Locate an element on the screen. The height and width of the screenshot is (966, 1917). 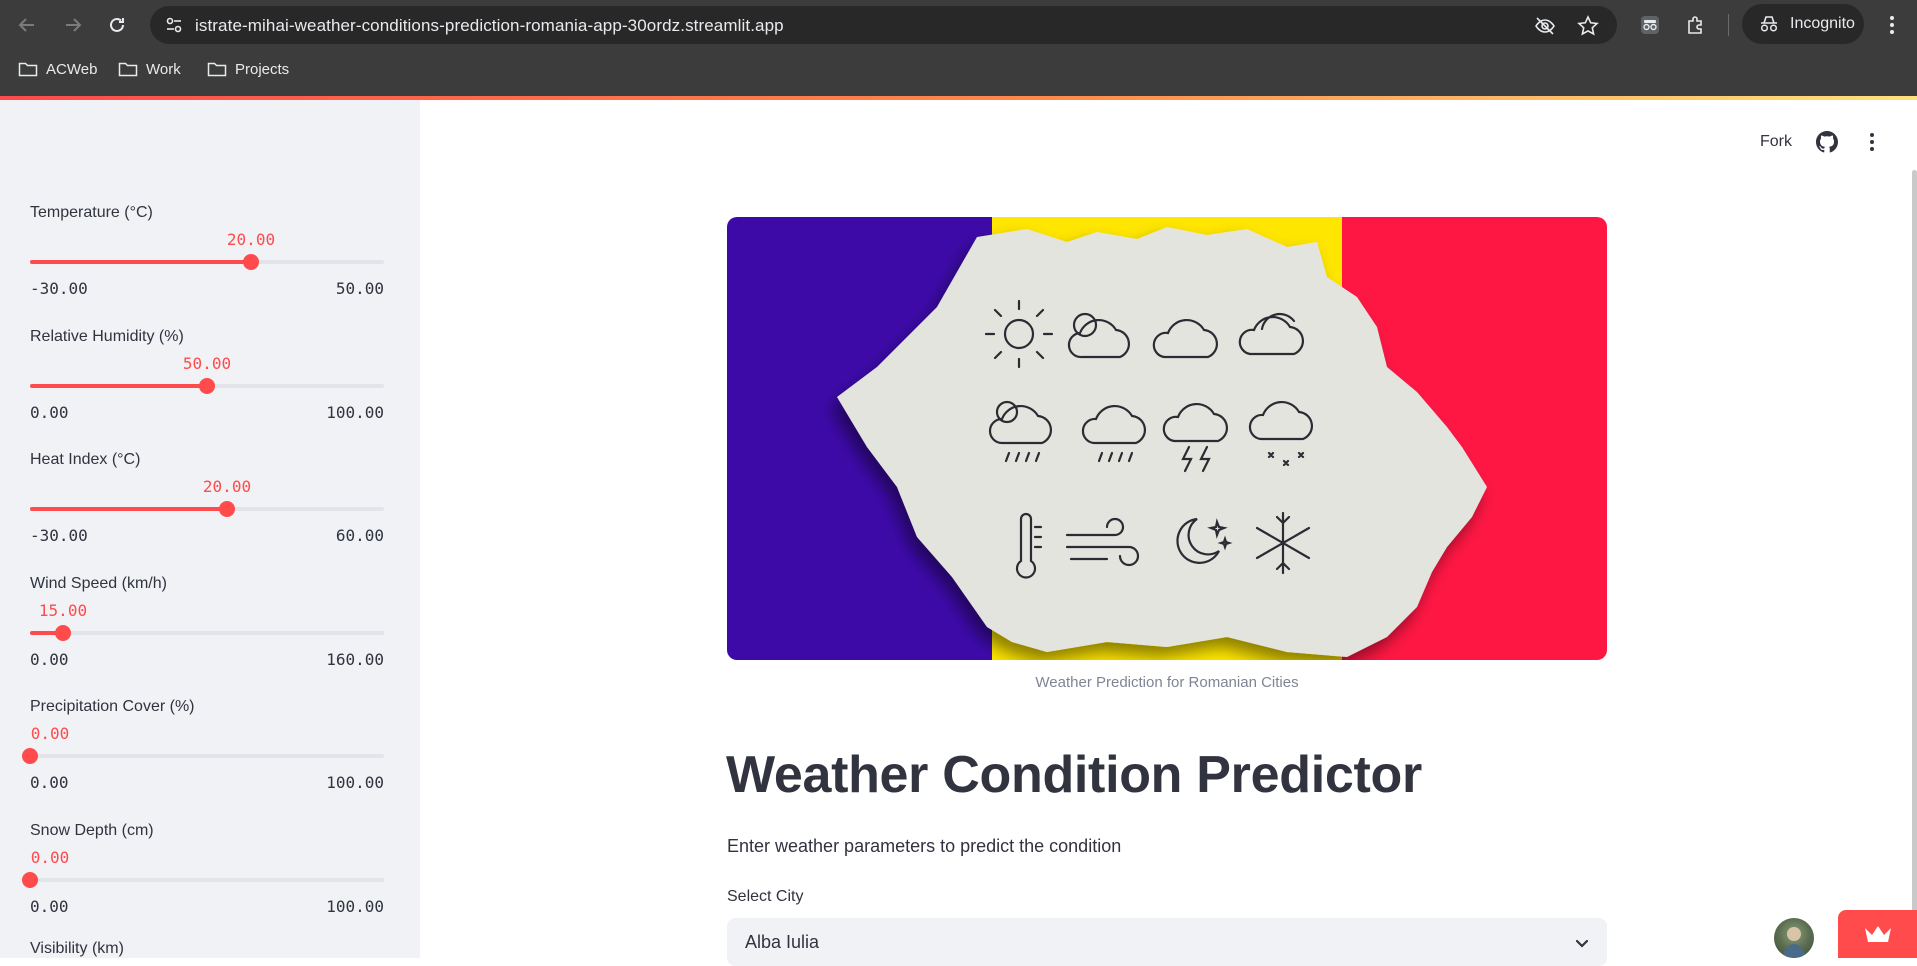
slider-range: -30.00 50.00 is located at coordinates (207, 288).